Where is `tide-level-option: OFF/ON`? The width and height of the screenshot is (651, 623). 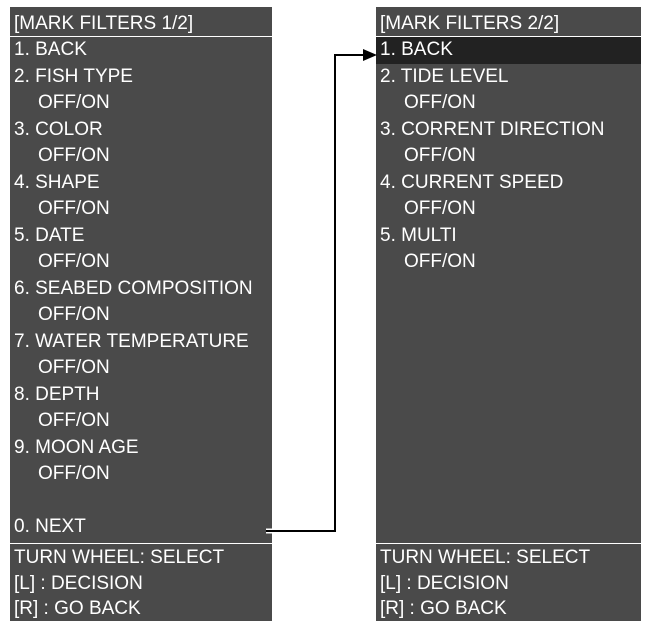
tide-level-option: OFF/ON is located at coordinates (508, 103).